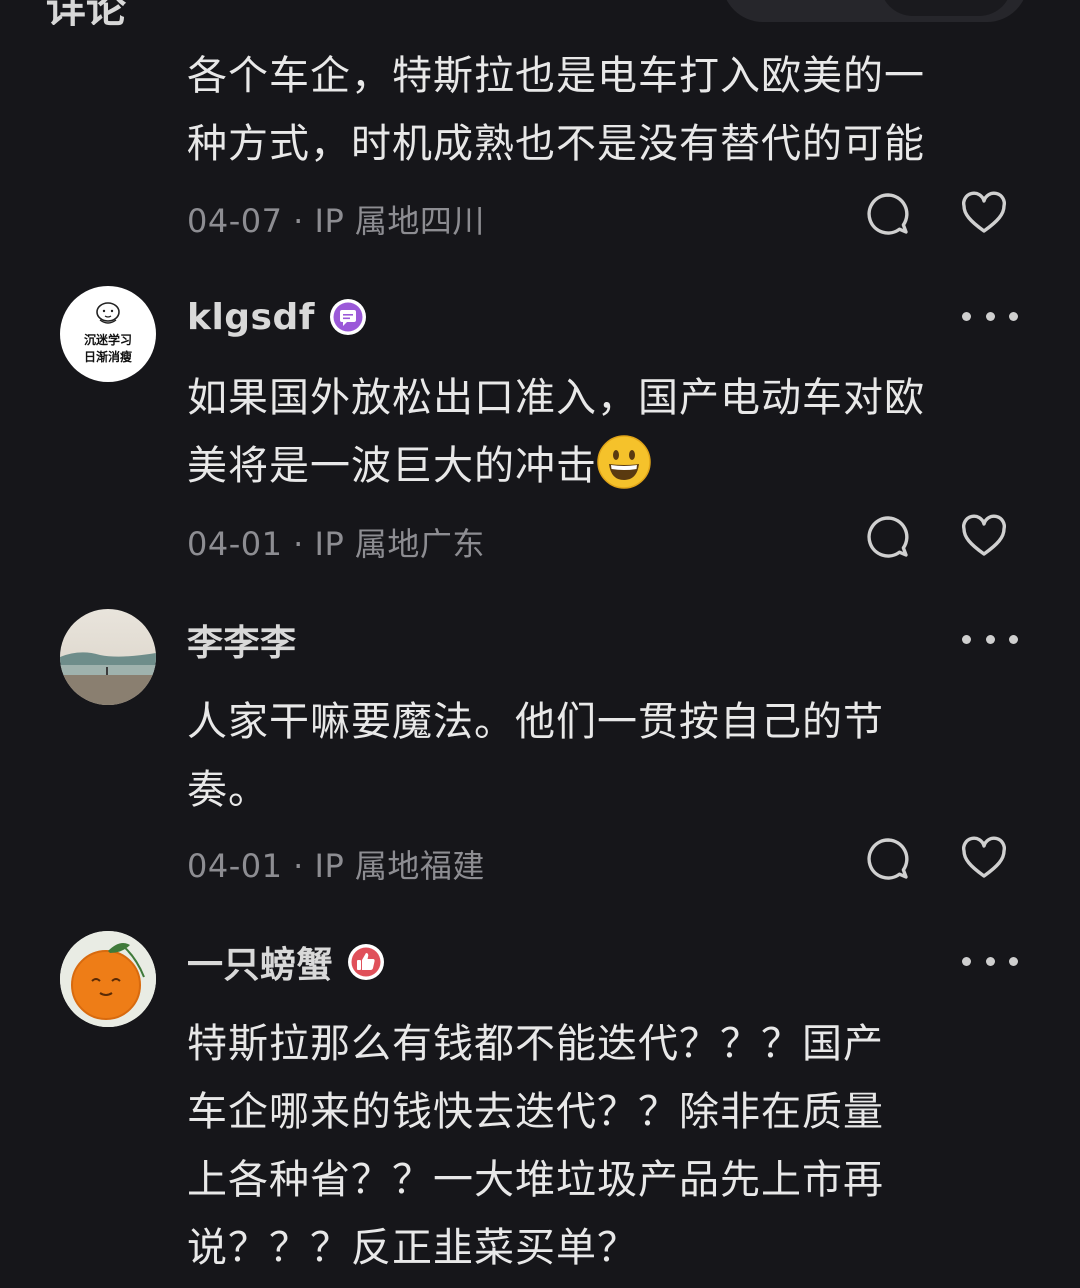 The image size is (1080, 1288). I want to click on grinning-face-emoji, so click(624, 462).